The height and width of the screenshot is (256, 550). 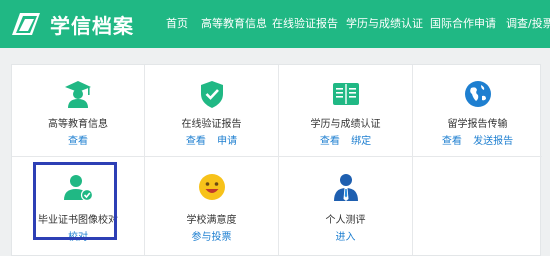 What do you see at coordinates (477, 124) in the screenshot?
I see `card-title: 留学报告传输` at bounding box center [477, 124].